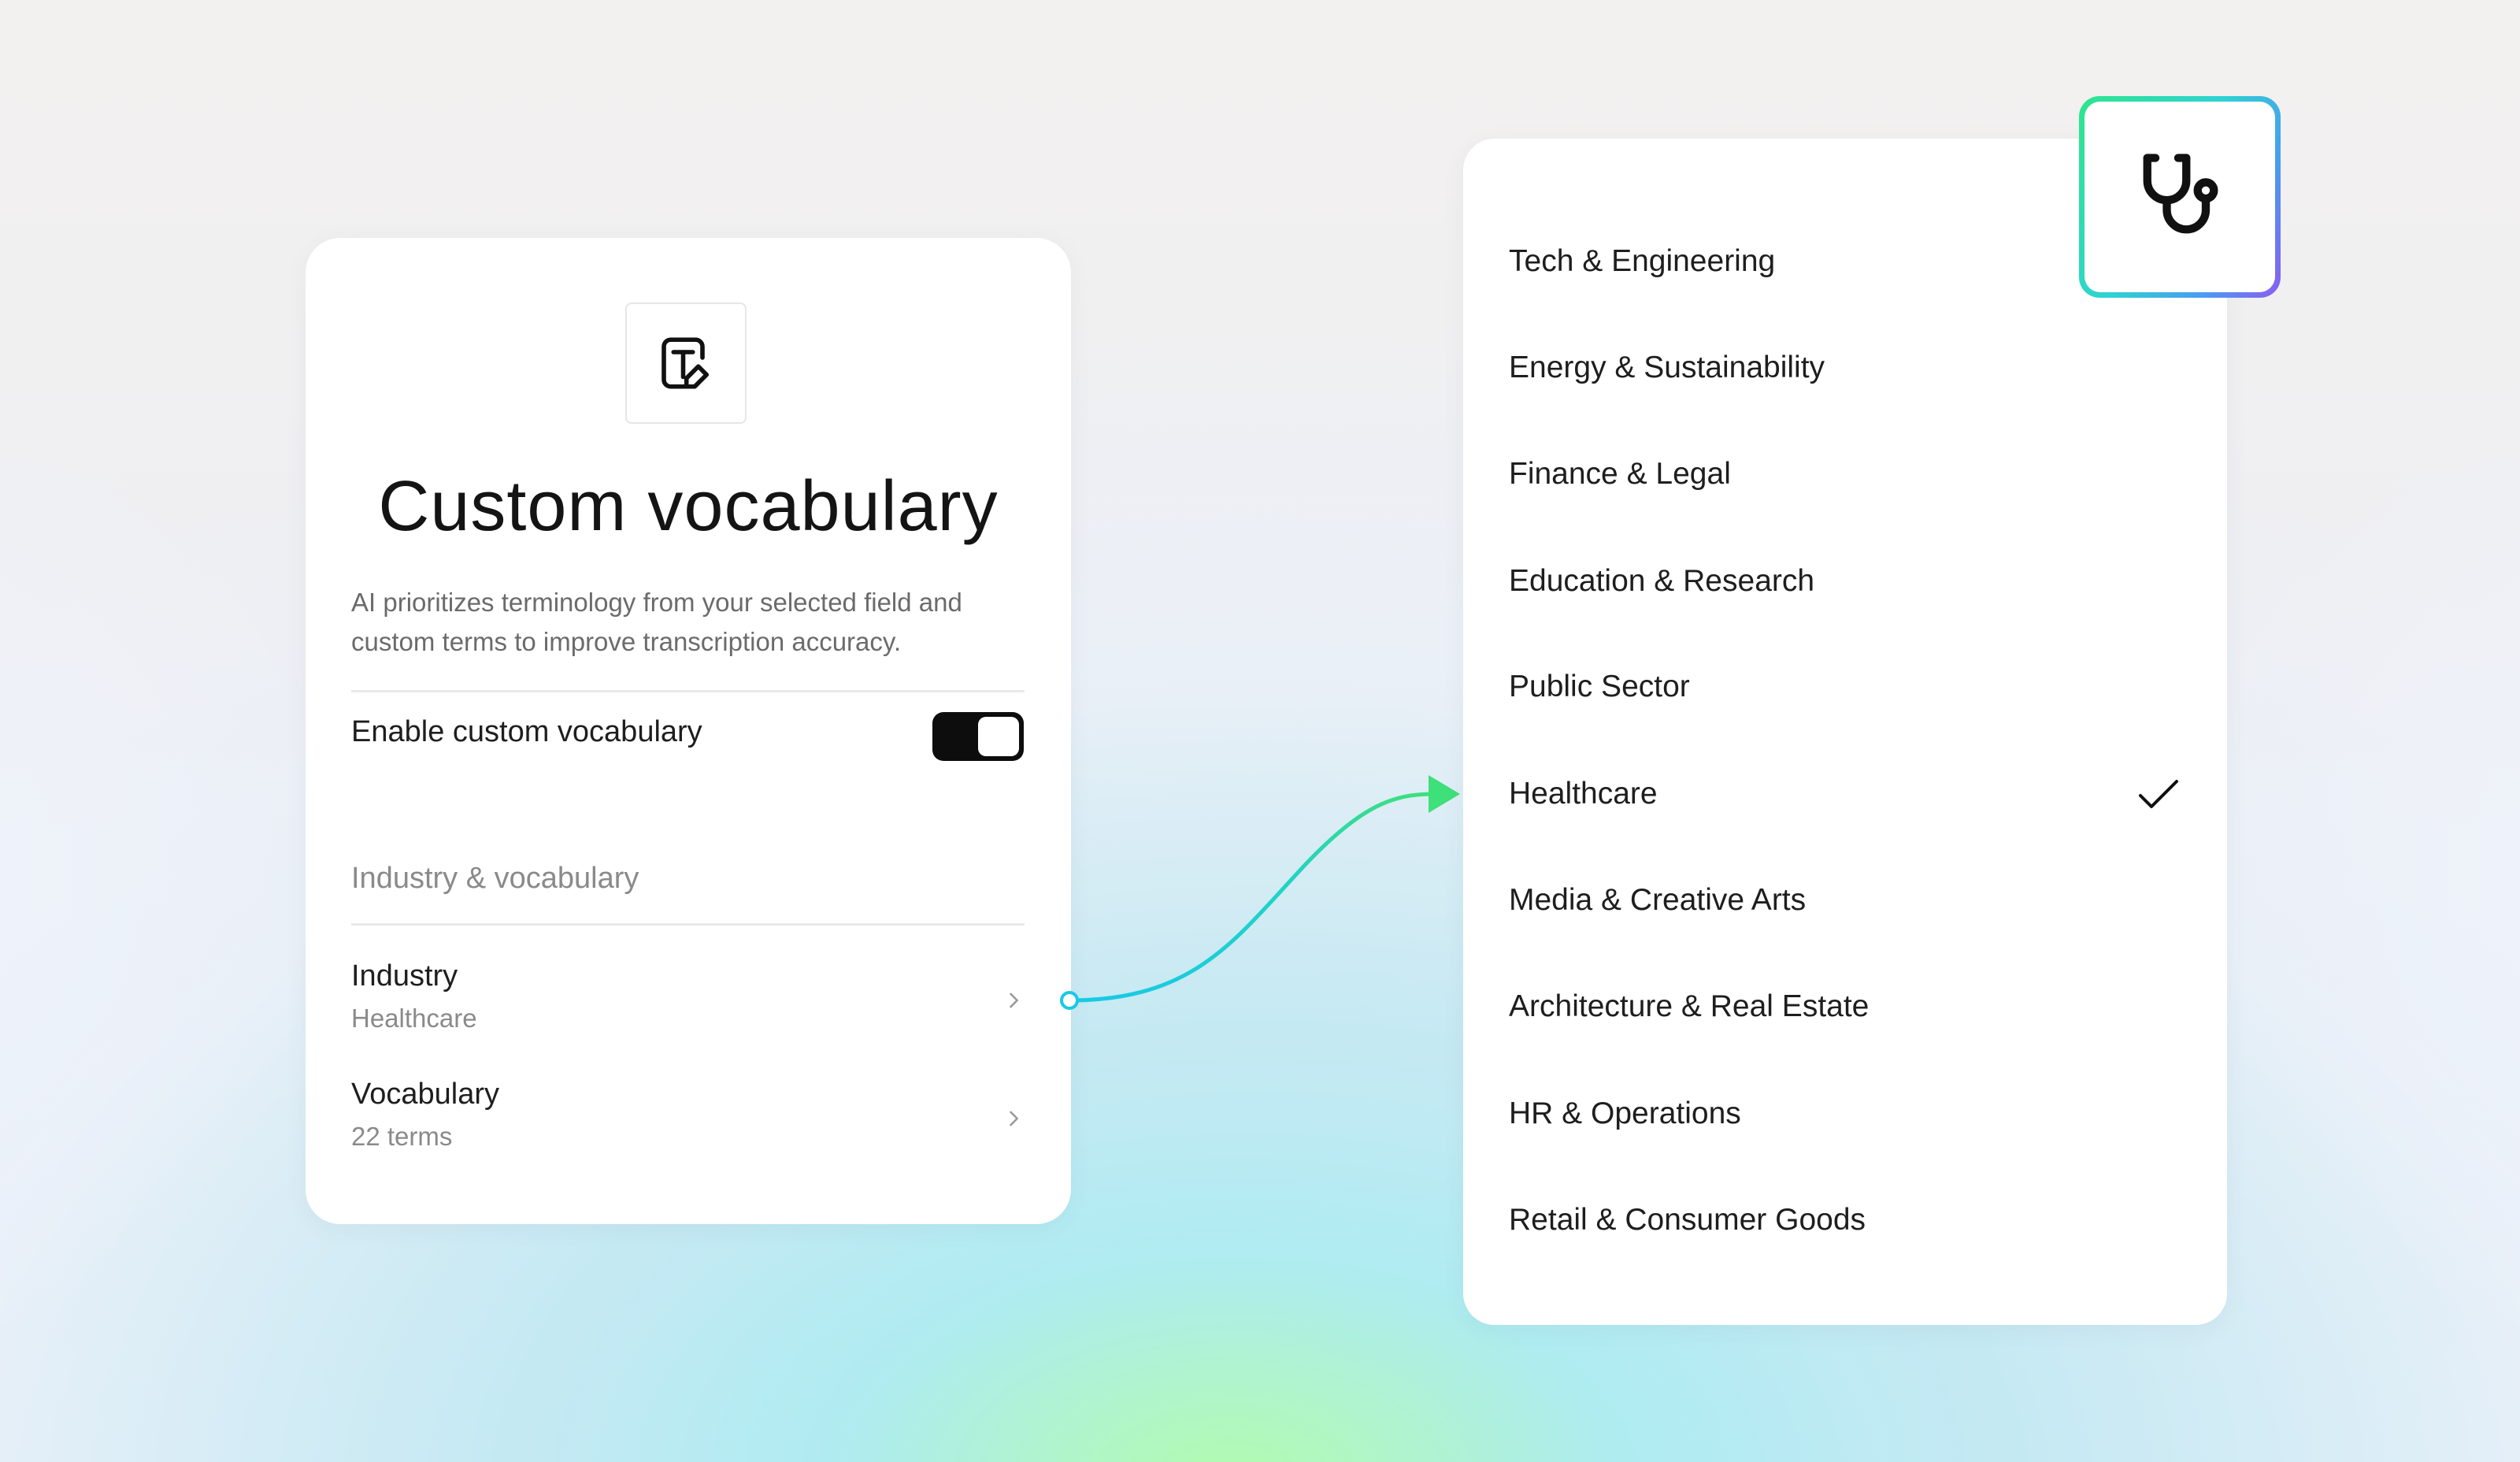 The width and height of the screenshot is (2520, 1462). What do you see at coordinates (1847, 367) in the screenshot?
I see `list-item-energy-sustainability: Energy & Sustainability` at bounding box center [1847, 367].